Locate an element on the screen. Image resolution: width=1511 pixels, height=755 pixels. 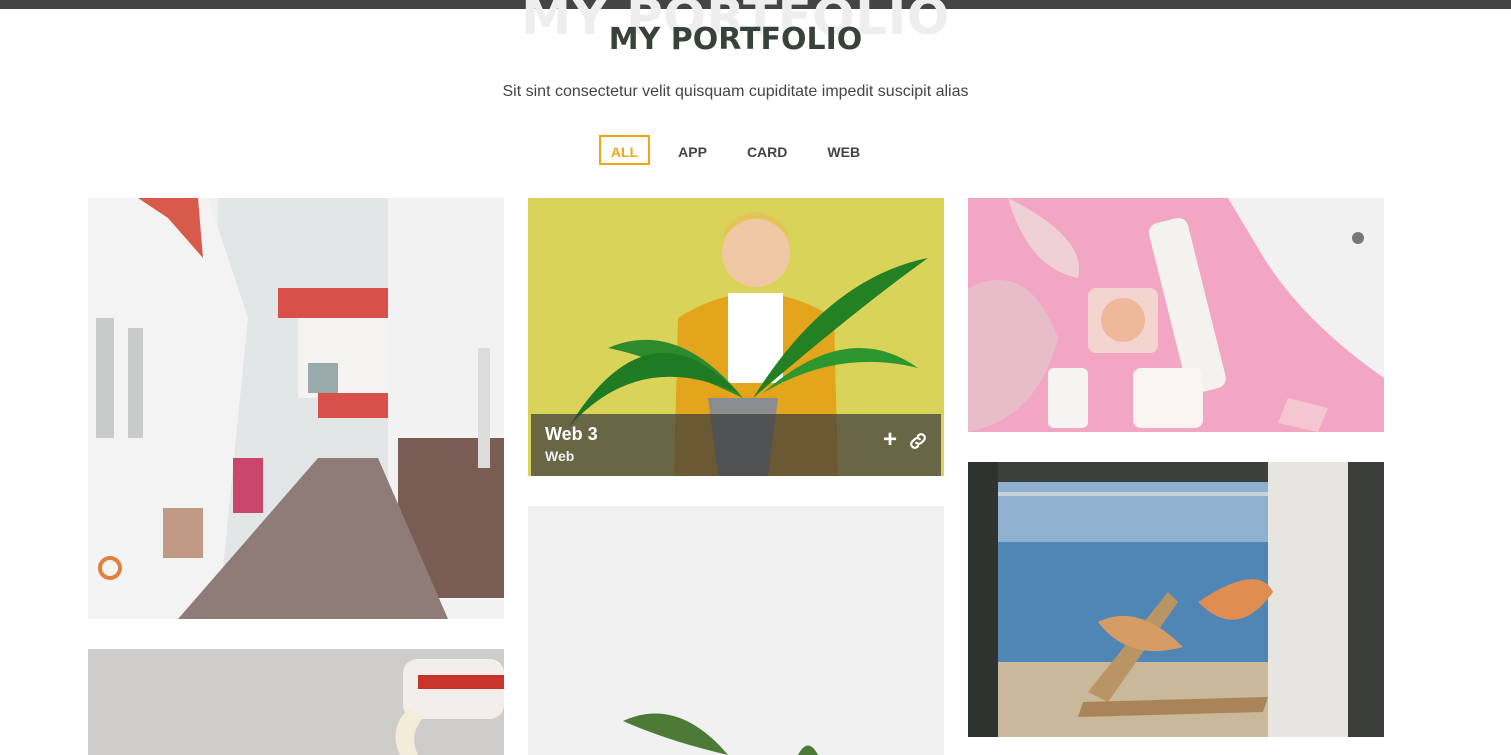
portfolio-filters: ALL APP CARD WEB is located at coordinates (735, 150).